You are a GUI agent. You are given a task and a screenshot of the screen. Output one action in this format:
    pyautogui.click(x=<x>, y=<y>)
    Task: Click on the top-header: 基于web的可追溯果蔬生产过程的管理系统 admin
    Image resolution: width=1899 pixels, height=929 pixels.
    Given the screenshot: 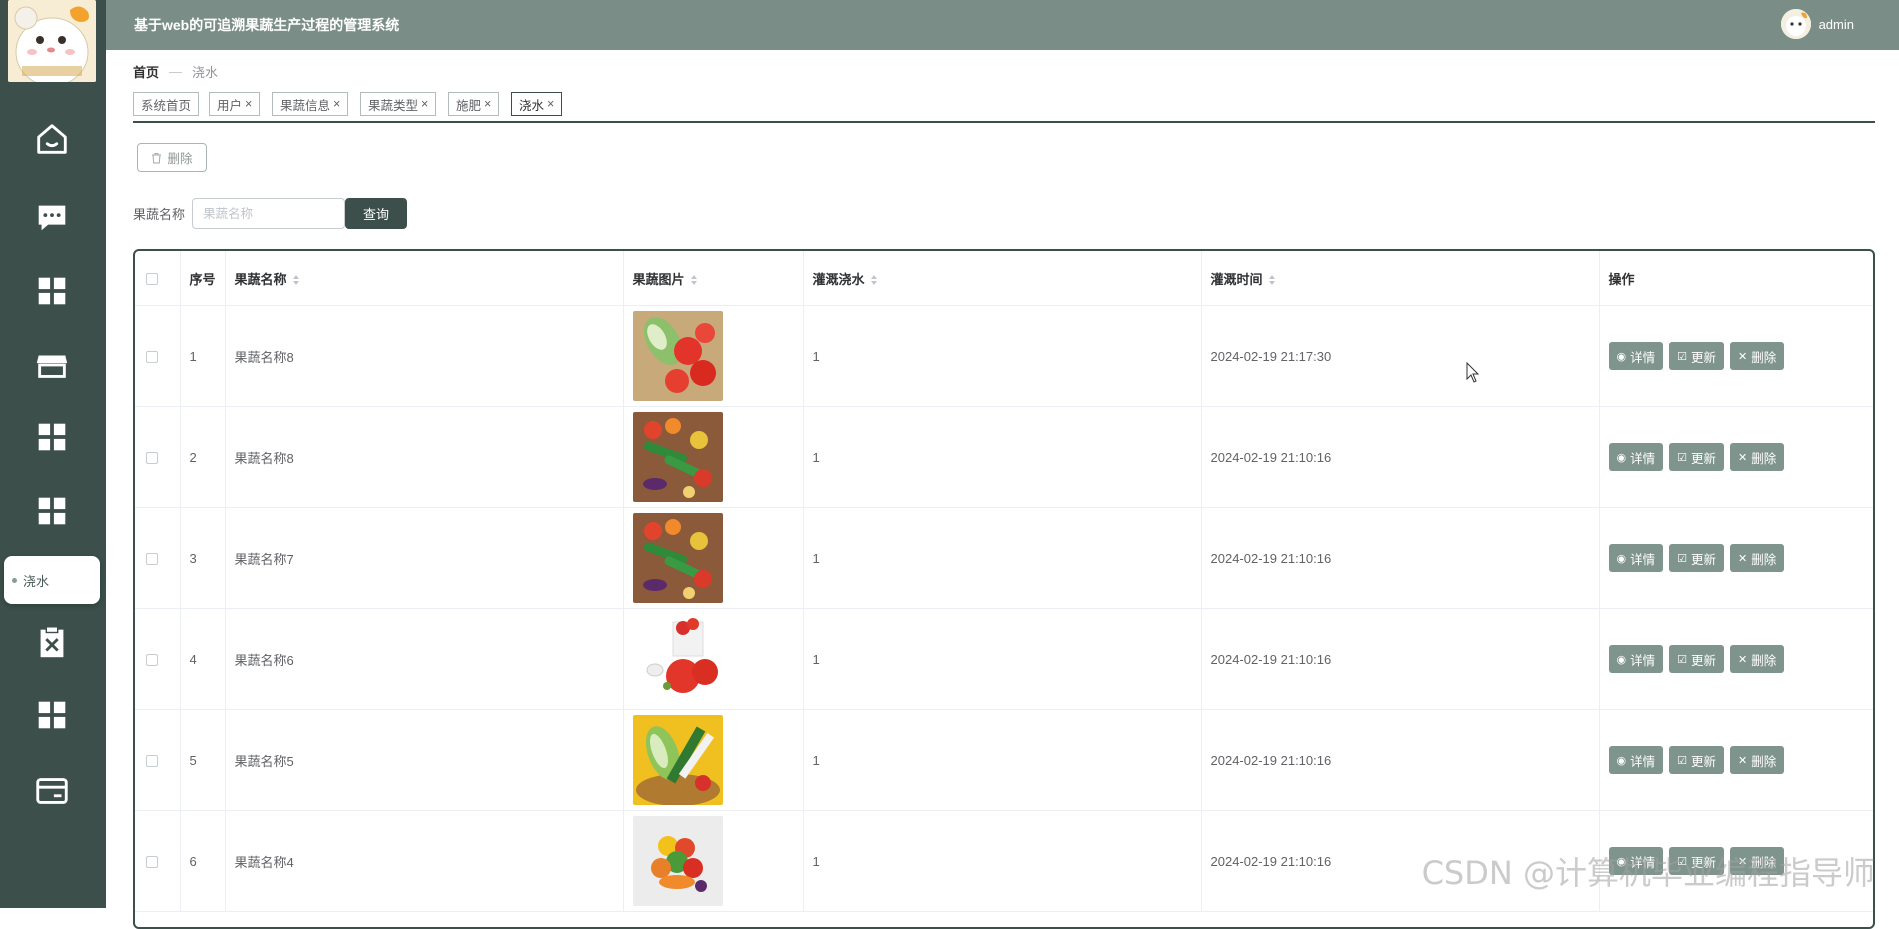 What is the action you would take?
    pyautogui.click(x=1002, y=25)
    